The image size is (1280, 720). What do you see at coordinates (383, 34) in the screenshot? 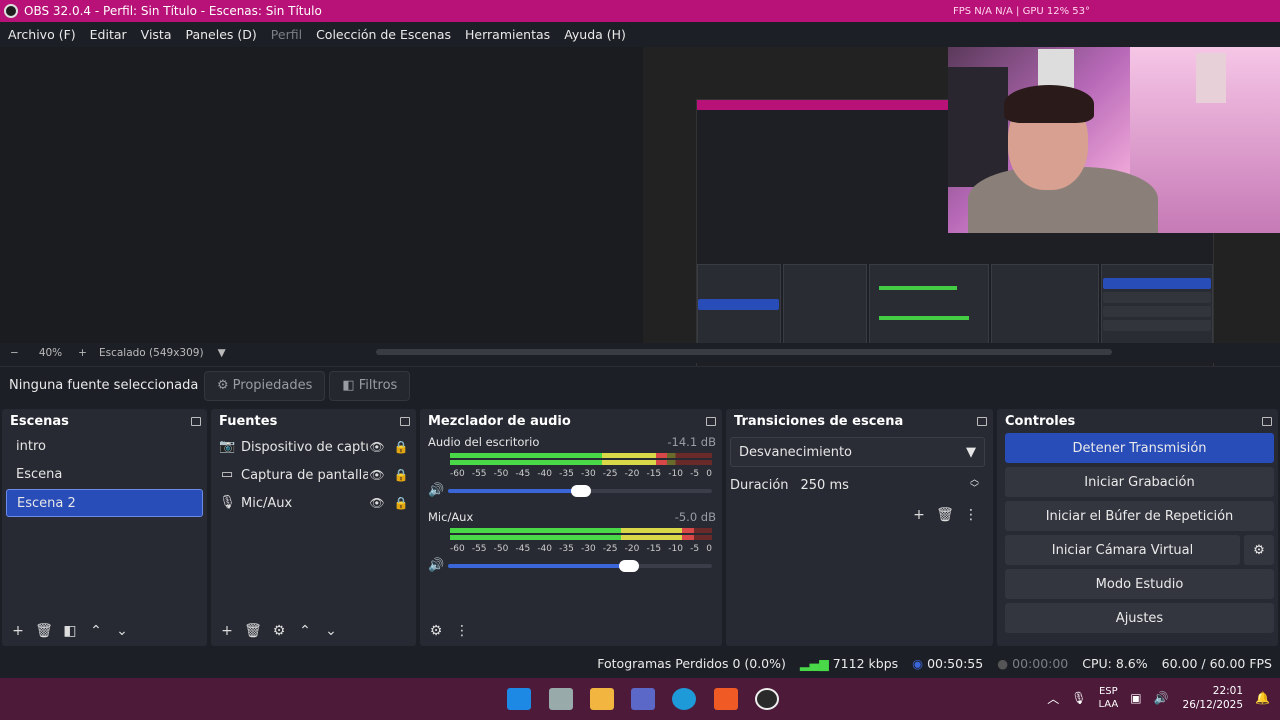
I see `menu-coleccion: Colección de Escenas` at bounding box center [383, 34].